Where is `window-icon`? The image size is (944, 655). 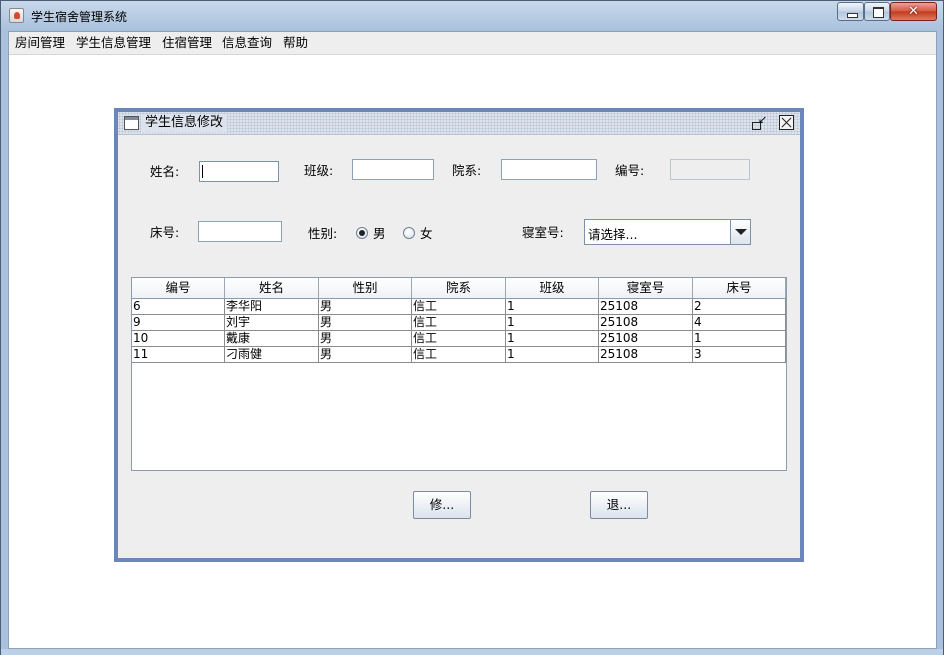
window-icon is located at coordinates (131, 123).